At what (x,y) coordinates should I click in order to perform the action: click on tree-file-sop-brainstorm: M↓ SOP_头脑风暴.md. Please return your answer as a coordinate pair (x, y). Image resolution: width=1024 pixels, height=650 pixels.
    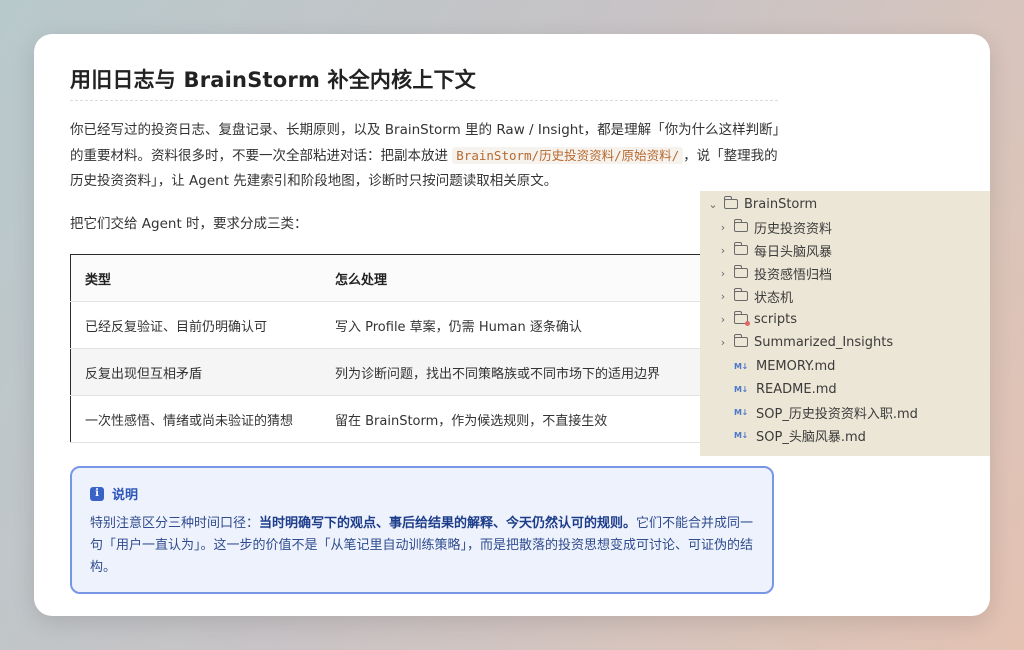
    Looking at the image, I should click on (800, 435).